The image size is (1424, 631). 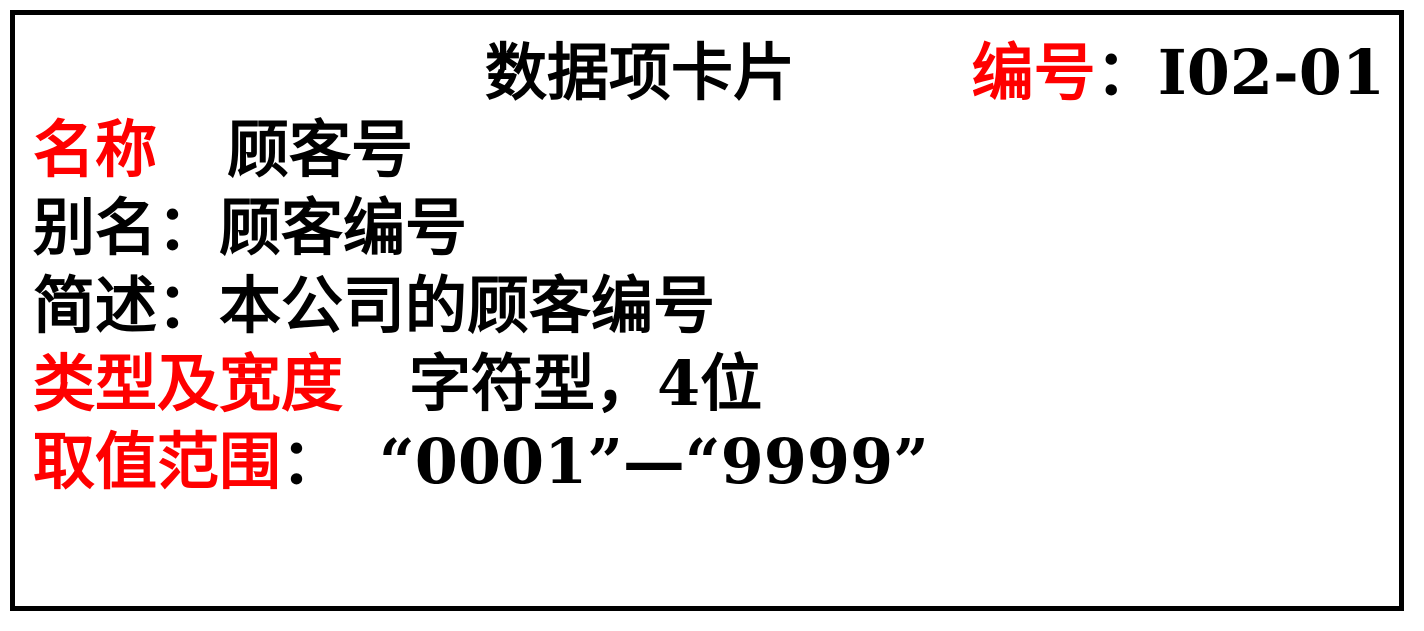 What do you see at coordinates (126, 305) in the screenshot?
I see `description-label: 简述：` at bounding box center [126, 305].